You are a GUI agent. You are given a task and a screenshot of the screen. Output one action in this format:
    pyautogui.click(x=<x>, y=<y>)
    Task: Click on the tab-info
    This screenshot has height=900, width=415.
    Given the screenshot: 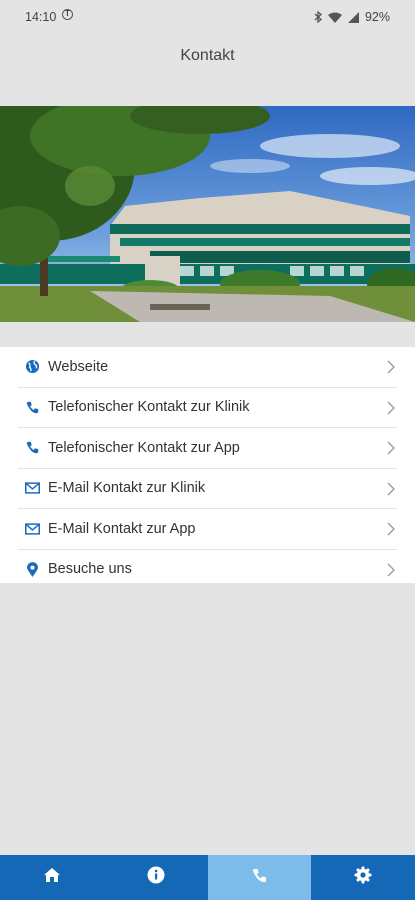 What is the action you would take?
    pyautogui.click(x=155, y=877)
    